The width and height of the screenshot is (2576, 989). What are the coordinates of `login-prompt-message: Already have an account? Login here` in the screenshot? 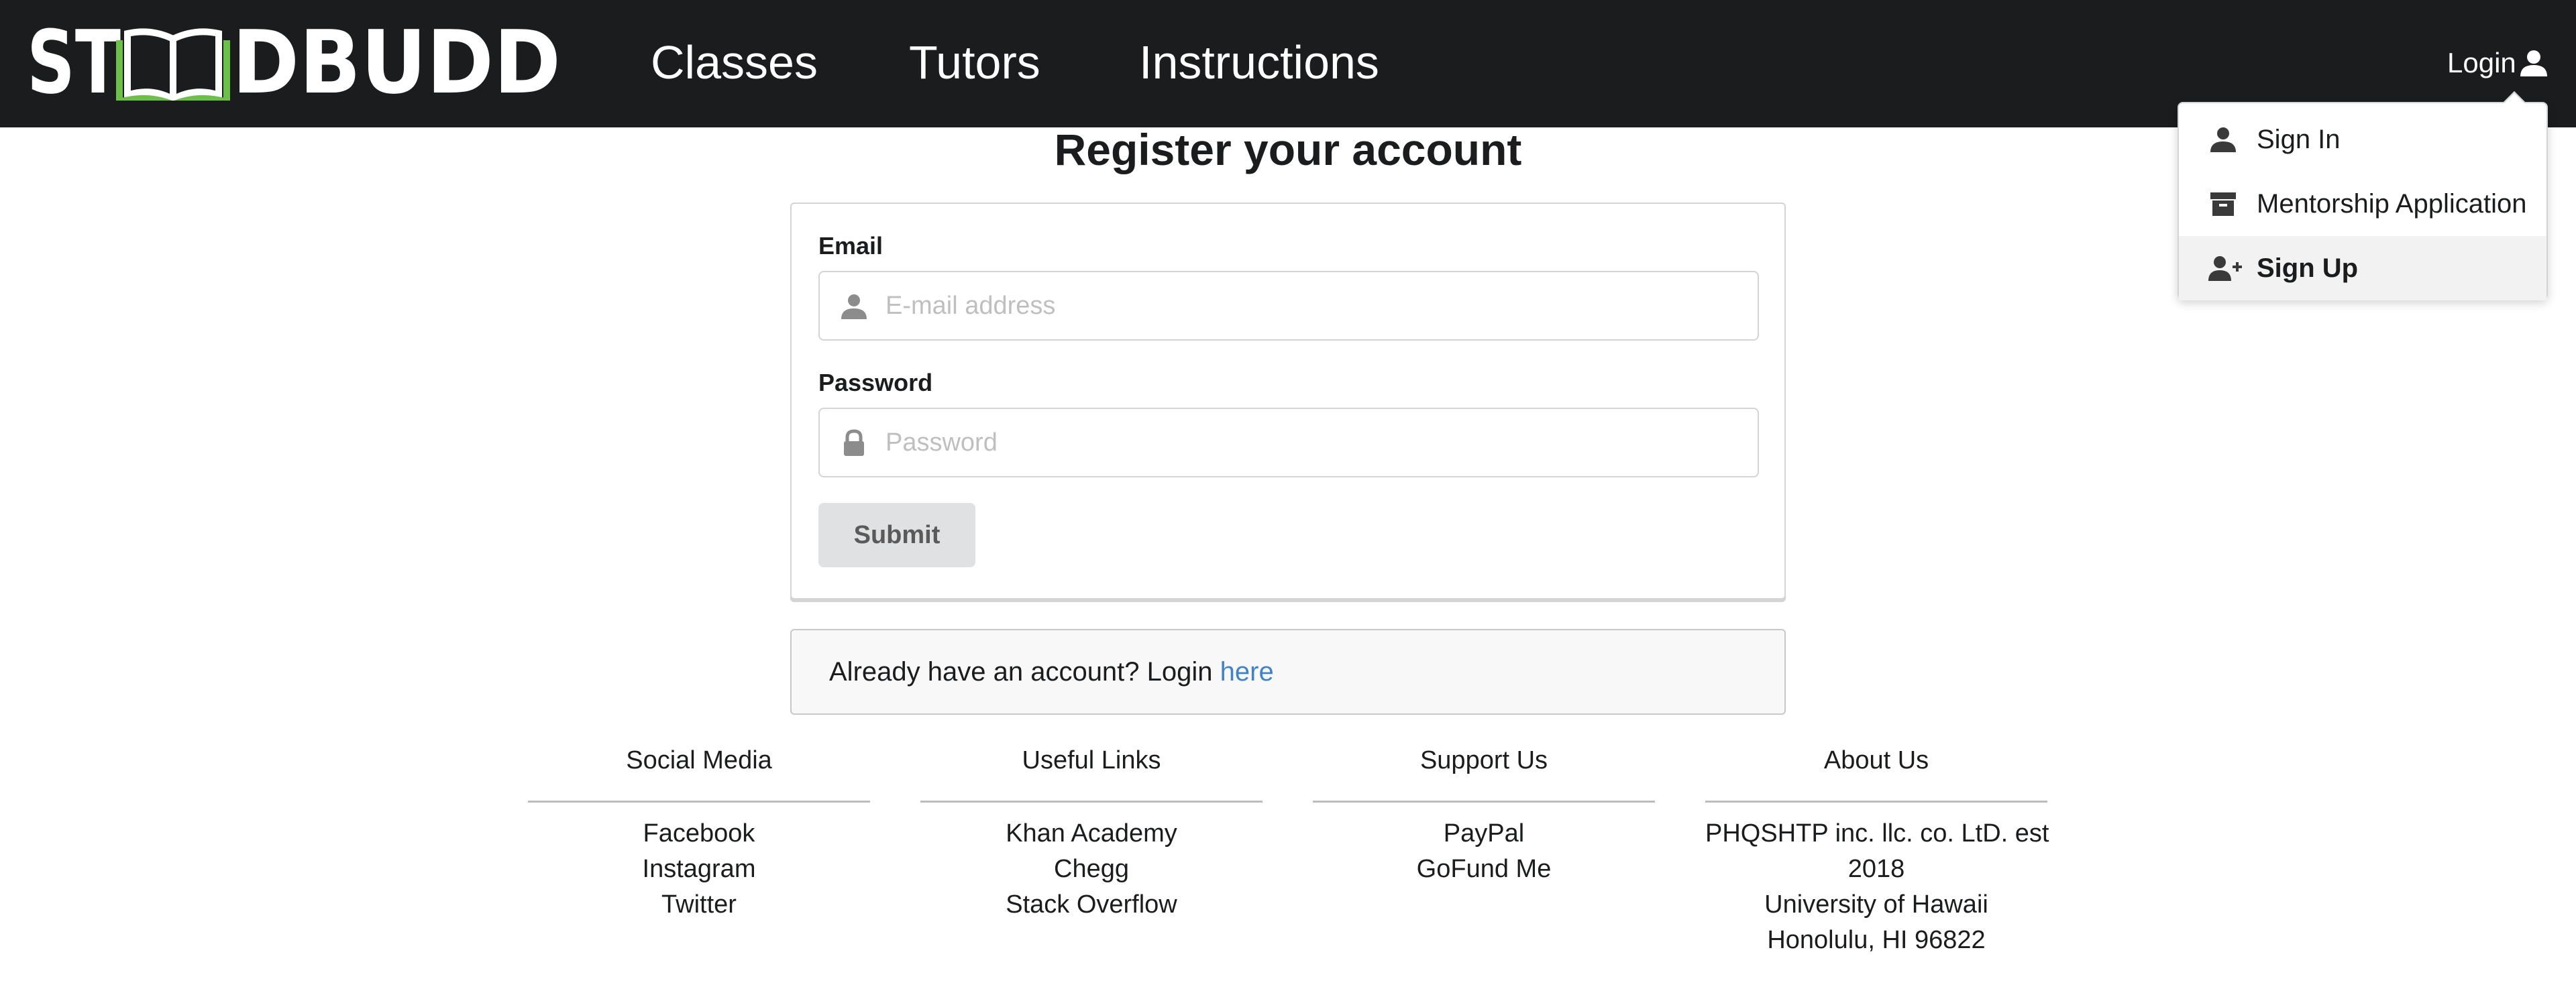 It's located at (1288, 672).